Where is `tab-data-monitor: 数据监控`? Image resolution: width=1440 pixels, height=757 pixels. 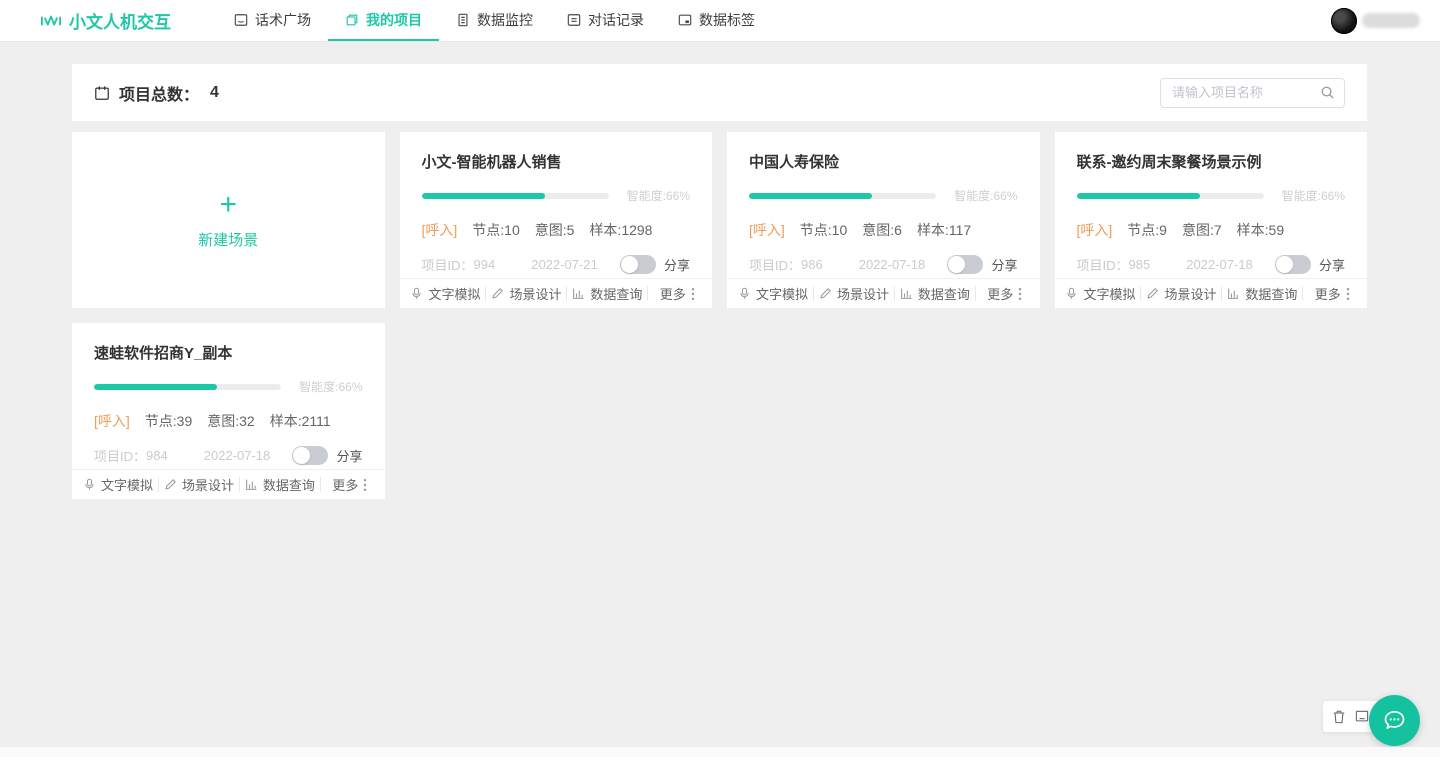
tab-data-monitor: 数据监控 is located at coordinates (494, 20).